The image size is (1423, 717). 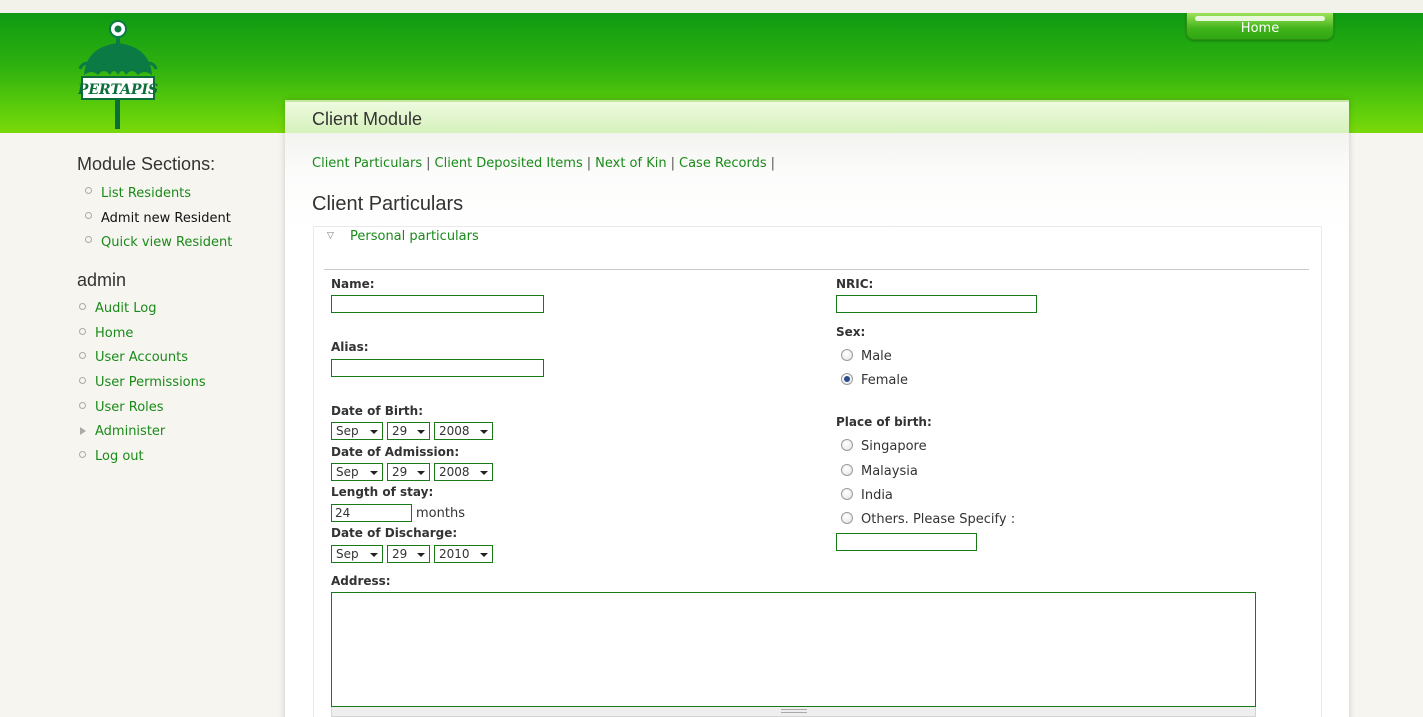 What do you see at coordinates (414, 236) in the screenshot?
I see `fieldset-legend: Personal particulars` at bounding box center [414, 236].